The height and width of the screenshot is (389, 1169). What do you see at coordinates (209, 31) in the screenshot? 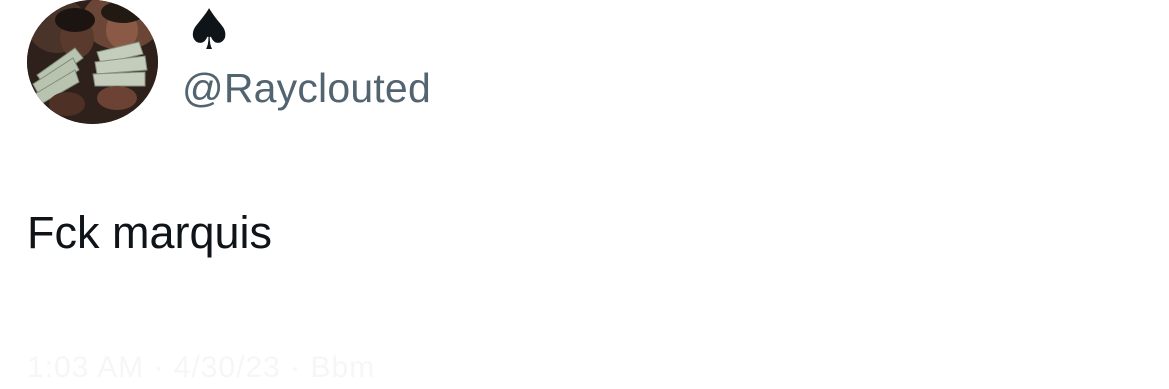
I see `display-name: ♠` at bounding box center [209, 31].